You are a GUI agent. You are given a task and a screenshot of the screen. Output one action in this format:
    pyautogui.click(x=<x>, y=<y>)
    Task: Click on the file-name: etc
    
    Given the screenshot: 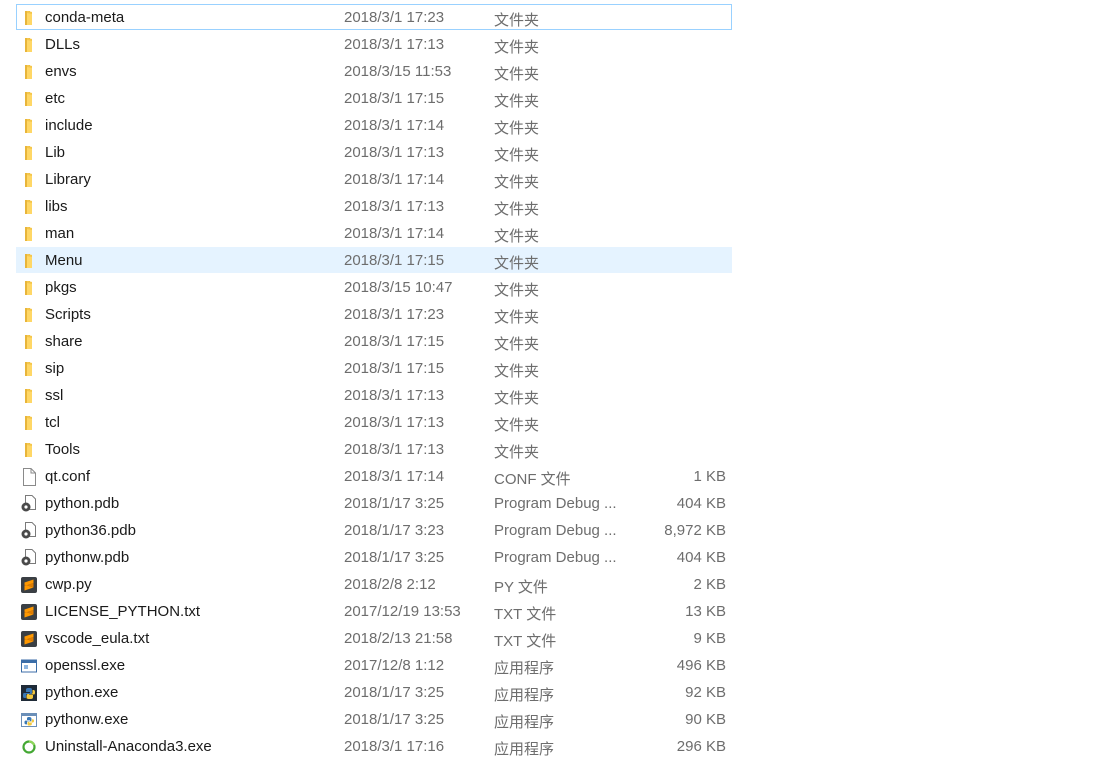 What is the action you would take?
    pyautogui.click(x=55, y=98)
    